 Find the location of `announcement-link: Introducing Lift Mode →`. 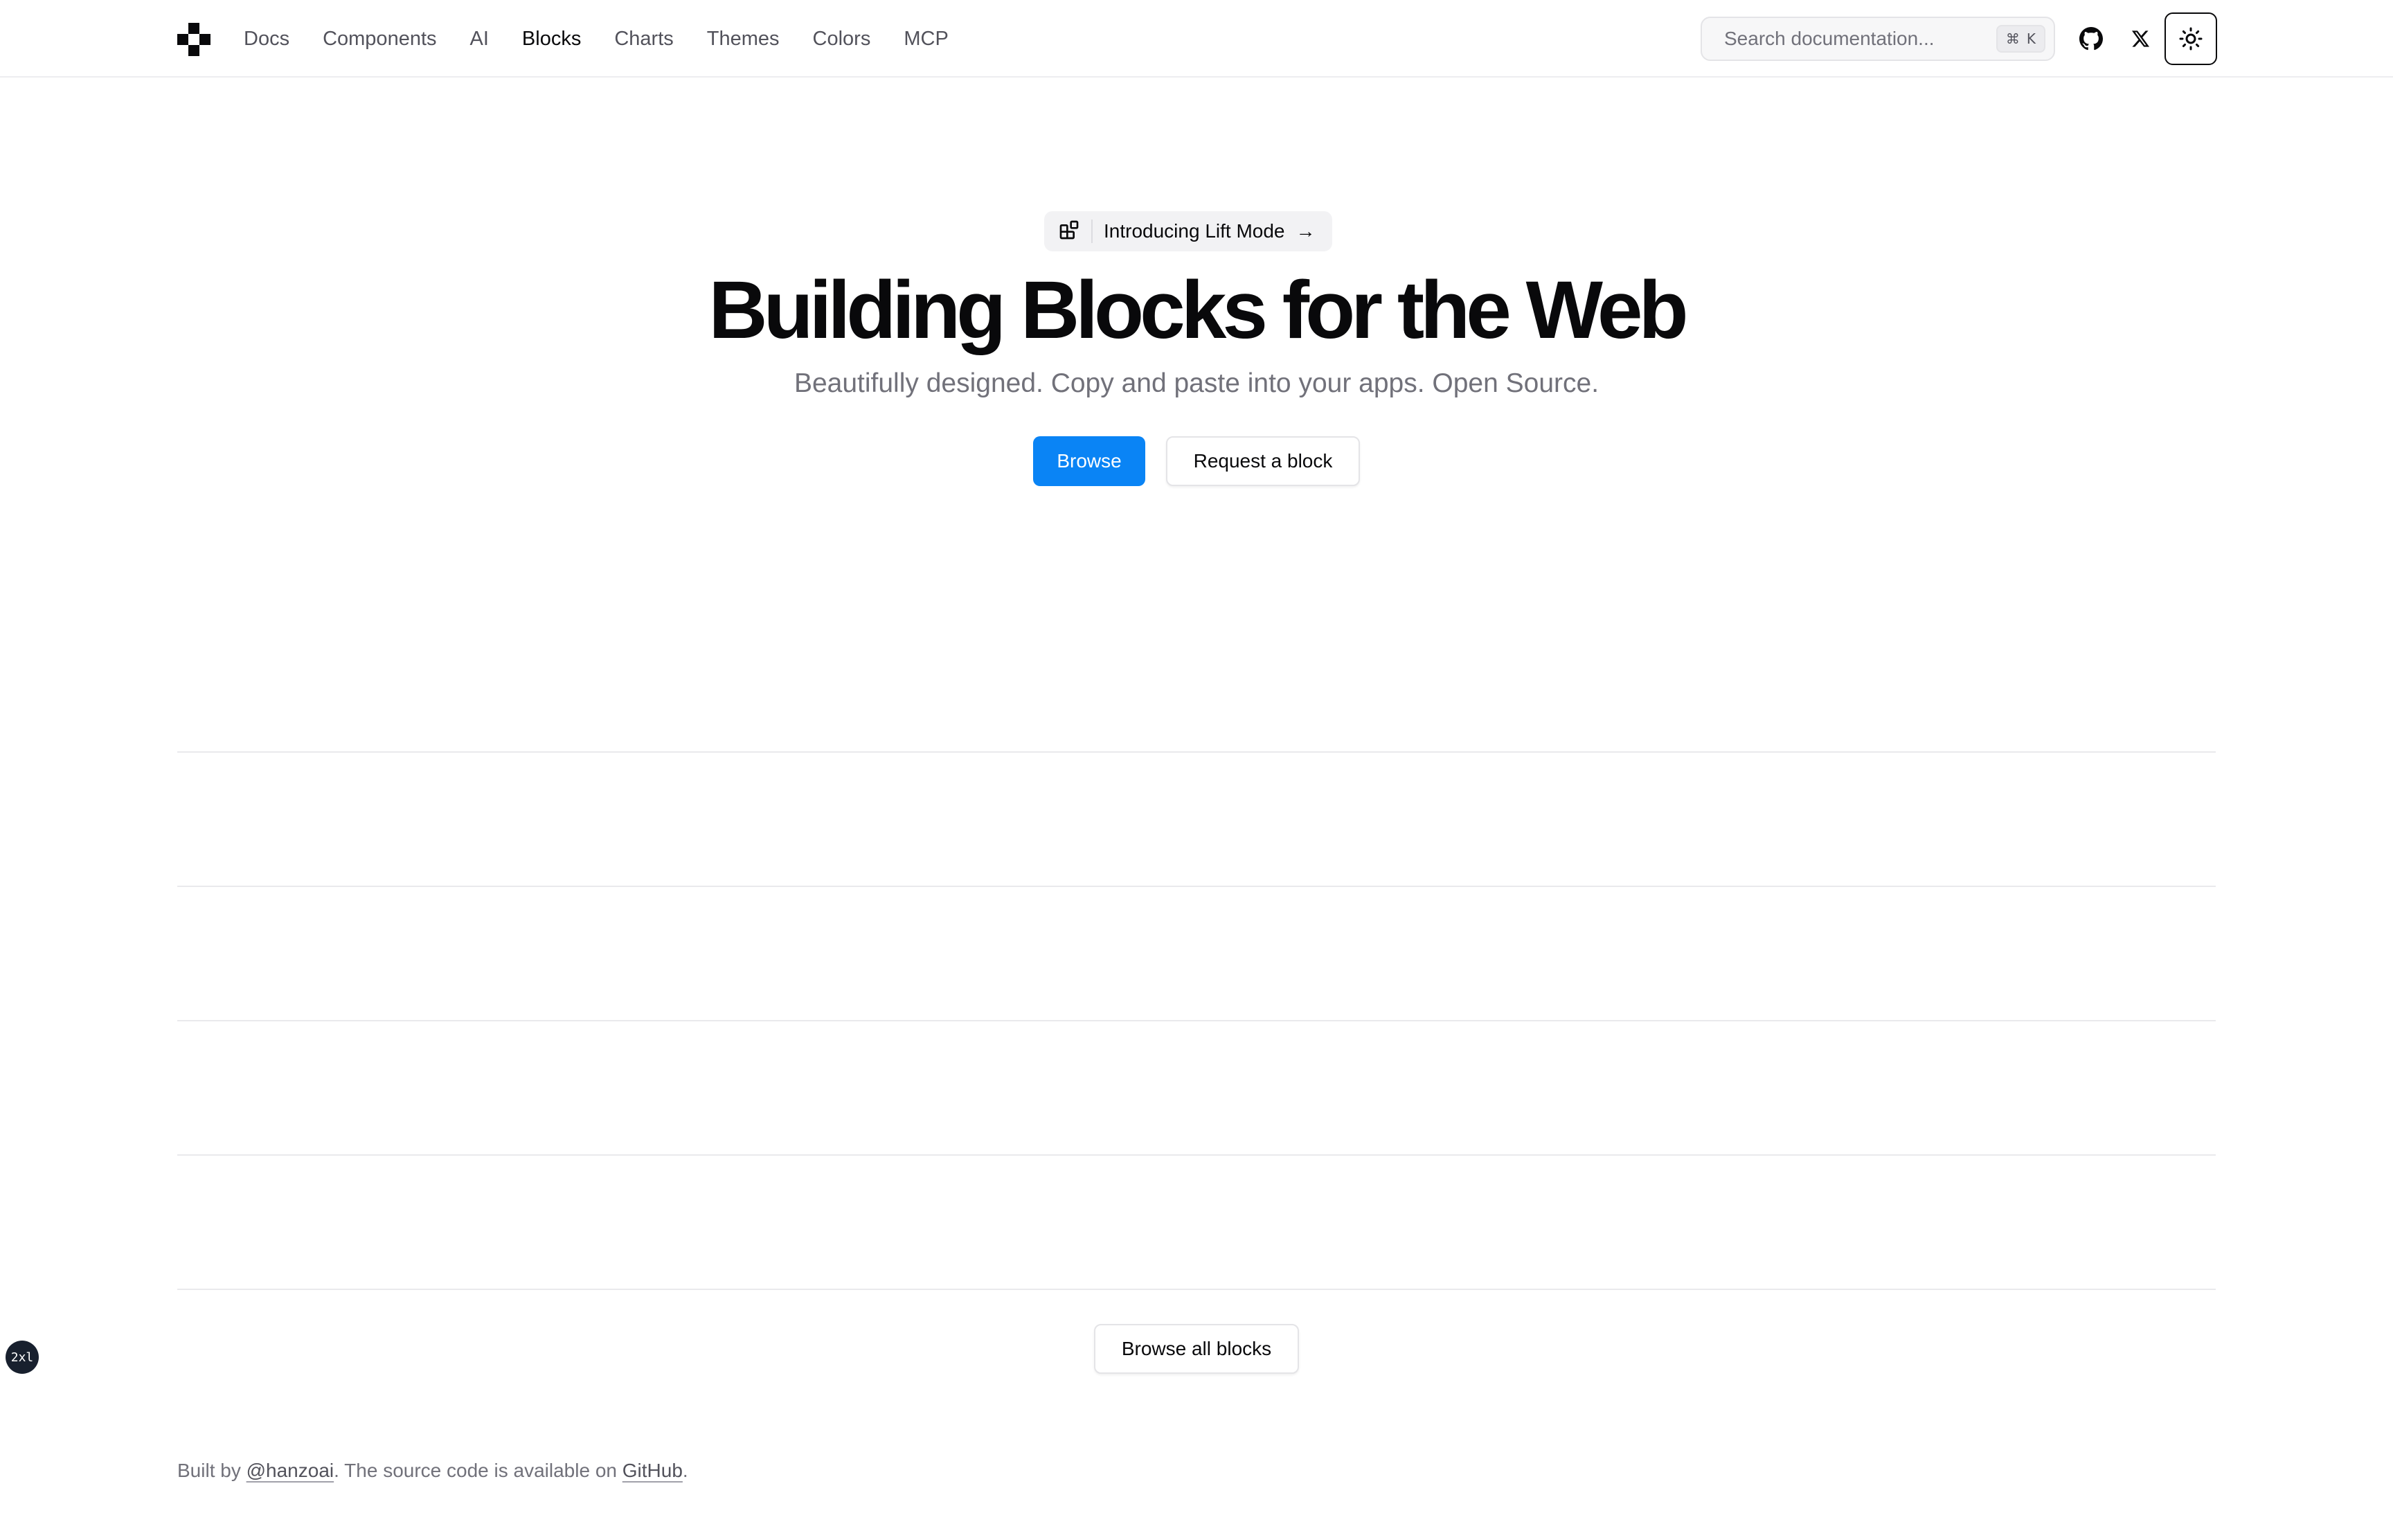

announcement-link: Introducing Lift Mode → is located at coordinates (1188, 231).